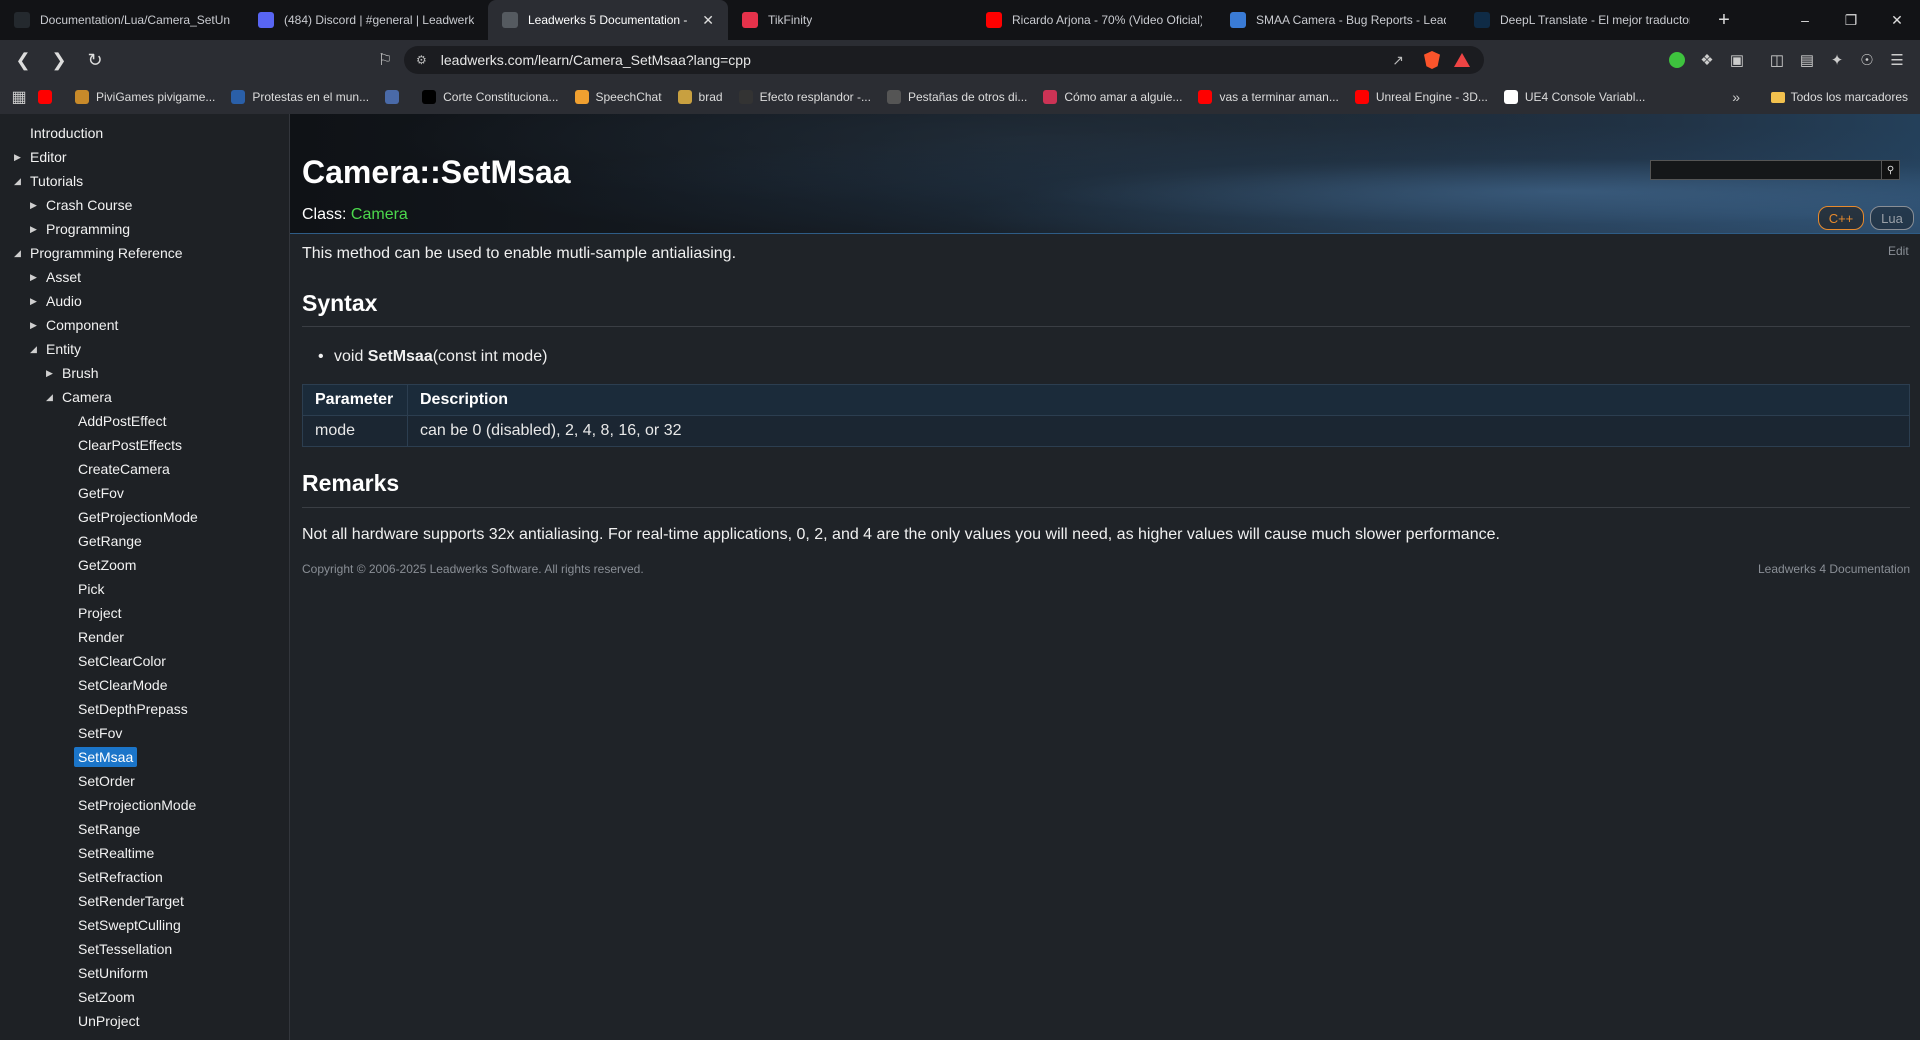 This screenshot has width=1920, height=1040. What do you see at coordinates (137, 805) in the screenshot?
I see `sidebar-item: SetProjectionMode` at bounding box center [137, 805].